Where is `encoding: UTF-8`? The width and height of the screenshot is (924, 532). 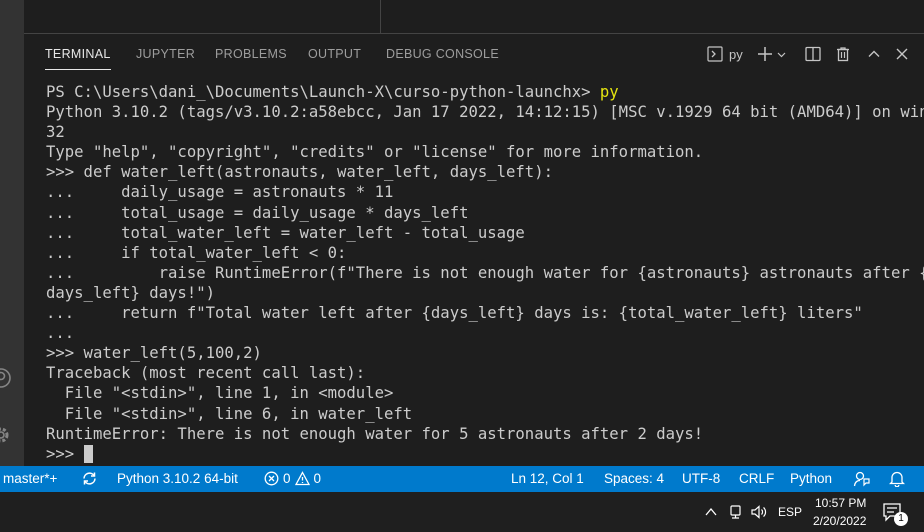
encoding: UTF-8 is located at coordinates (701, 478).